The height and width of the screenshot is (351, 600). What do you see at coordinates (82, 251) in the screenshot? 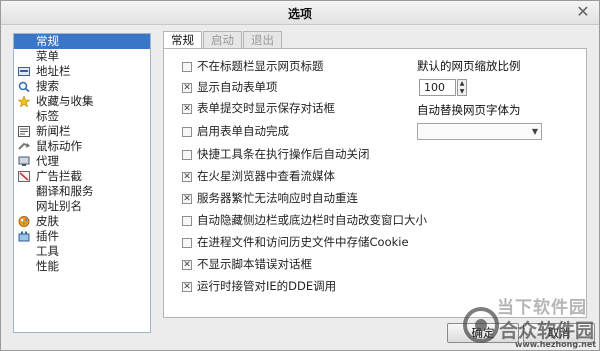
I see `sidebar-item-tools: 工具` at bounding box center [82, 251].